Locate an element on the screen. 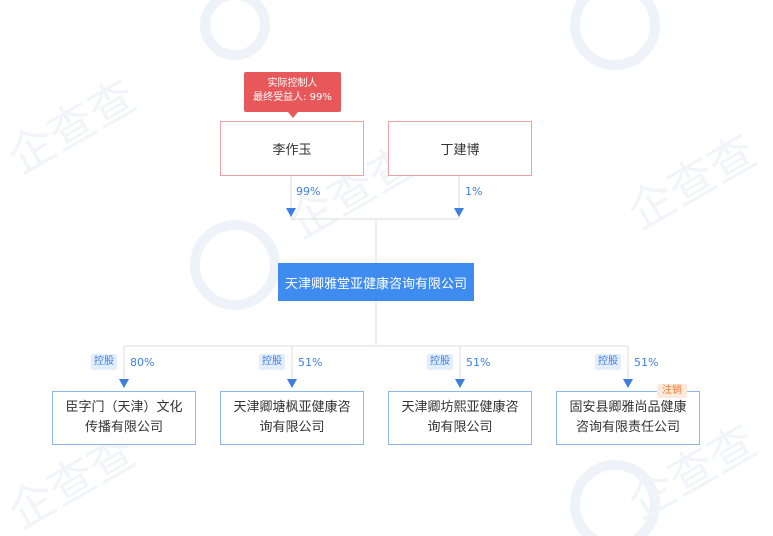  holding-percent: 80% is located at coordinates (142, 362).